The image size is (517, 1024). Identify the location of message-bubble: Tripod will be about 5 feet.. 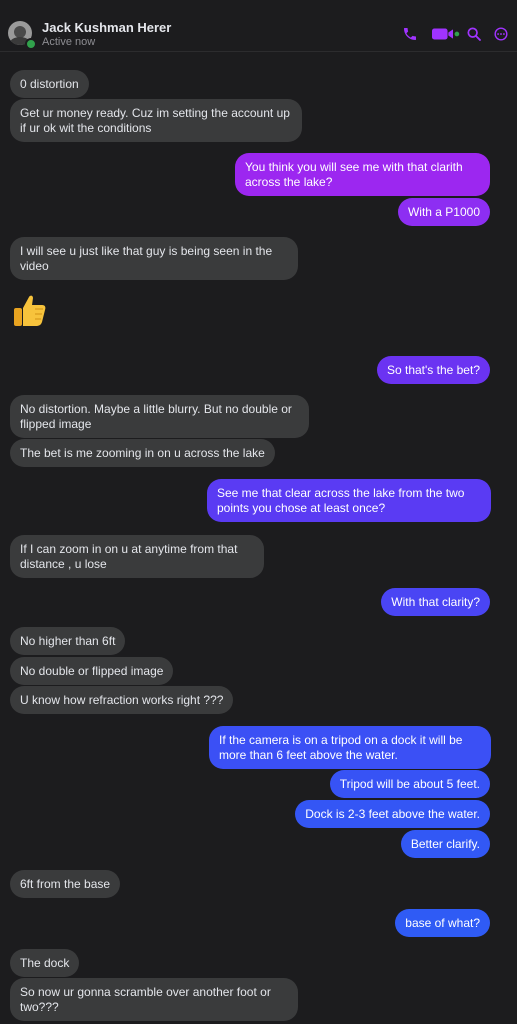
(409, 784).